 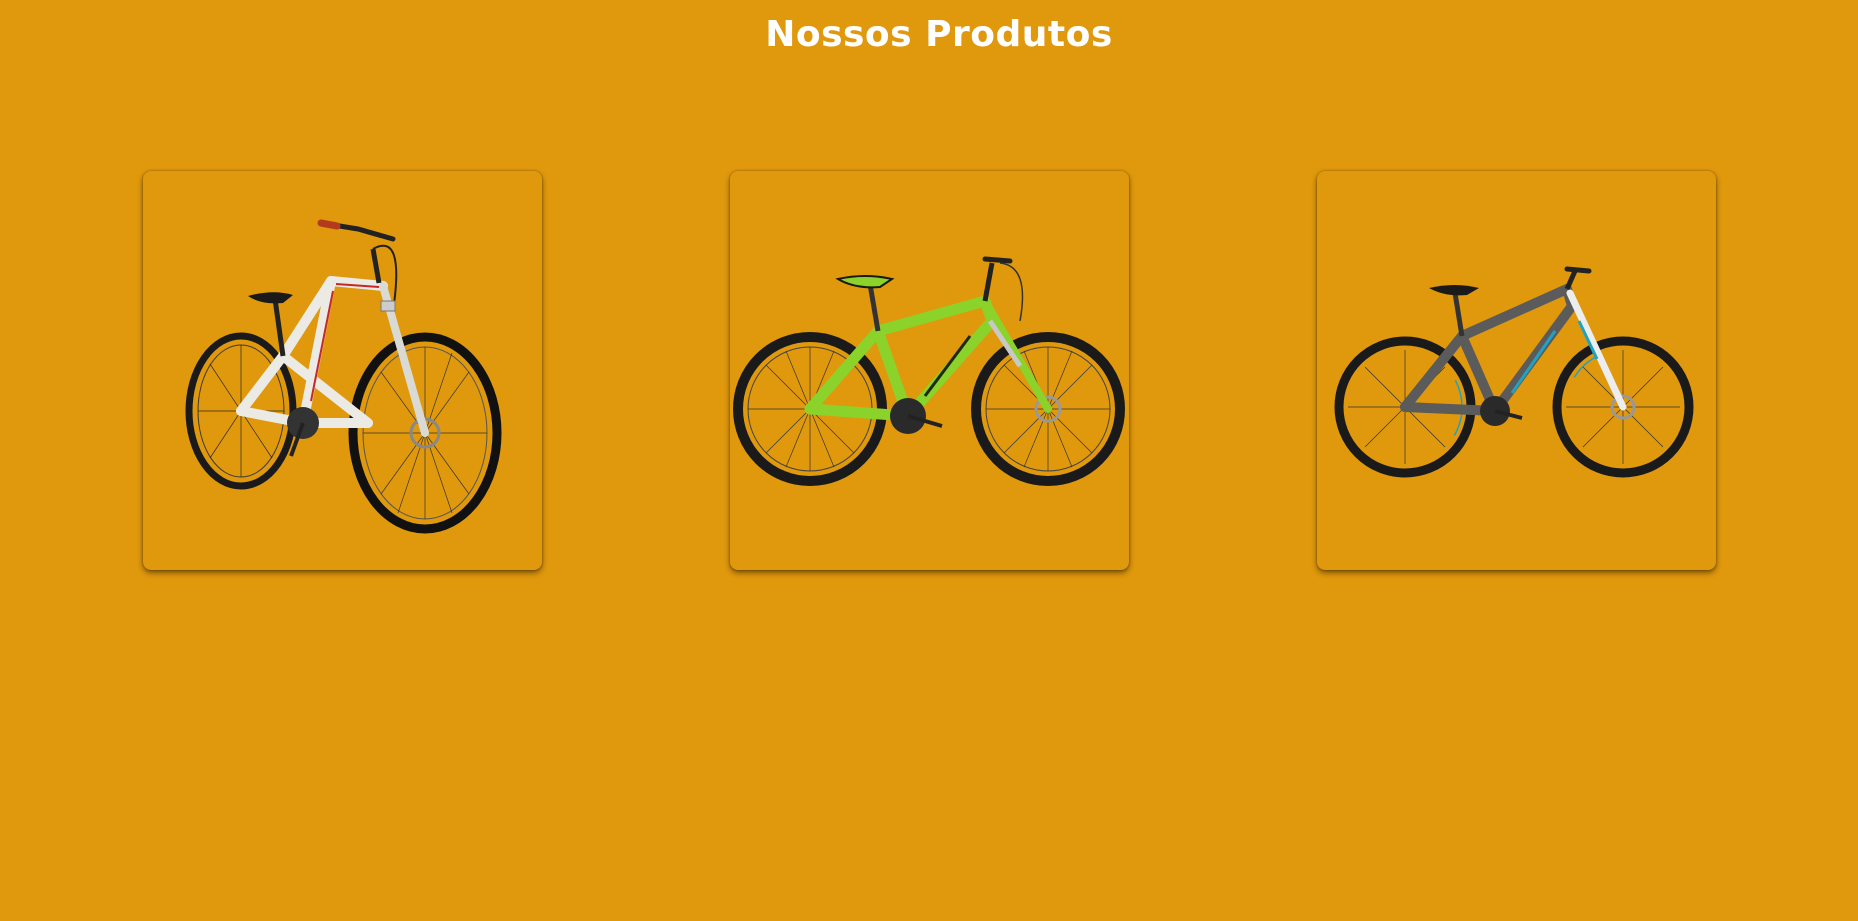 I want to click on grey-bicycle-icon, so click(x=1514, y=372).